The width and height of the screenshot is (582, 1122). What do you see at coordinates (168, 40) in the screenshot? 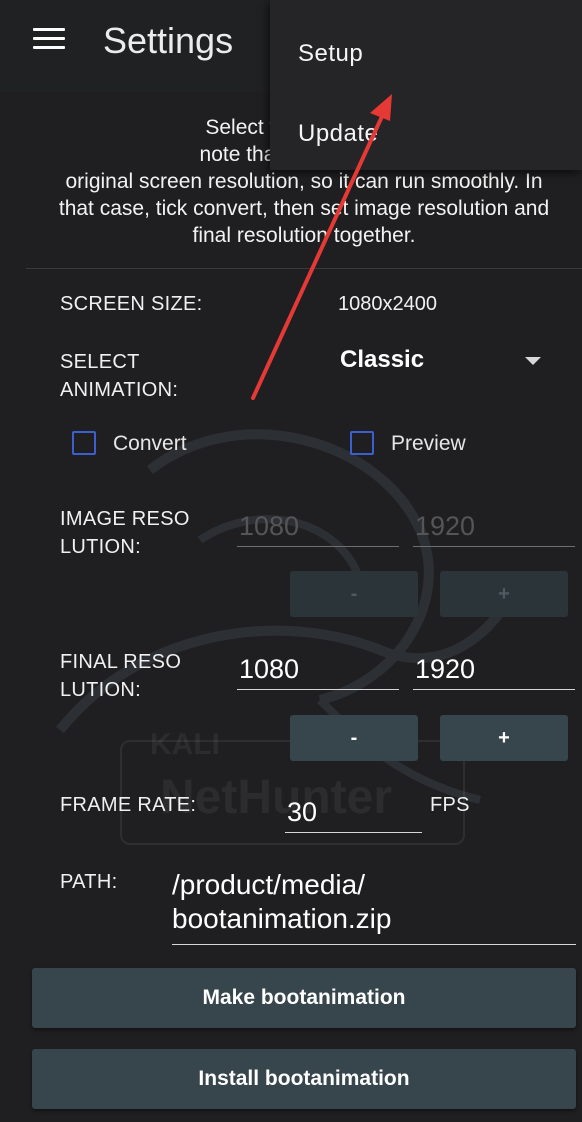
I see `page-title: Settings` at bounding box center [168, 40].